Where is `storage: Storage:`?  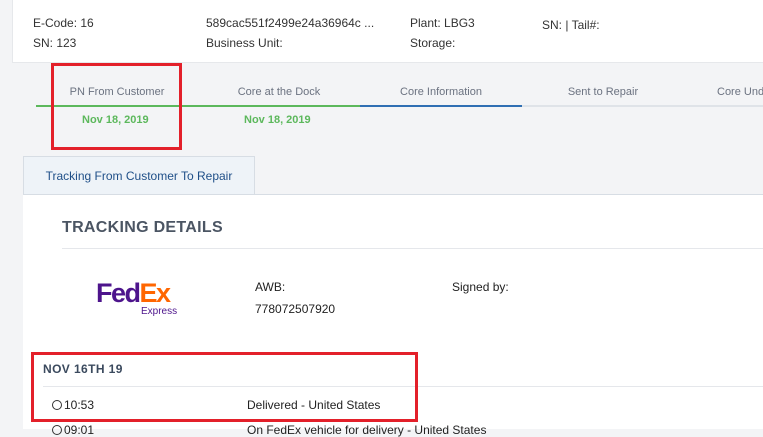
storage: Storage: is located at coordinates (433, 43).